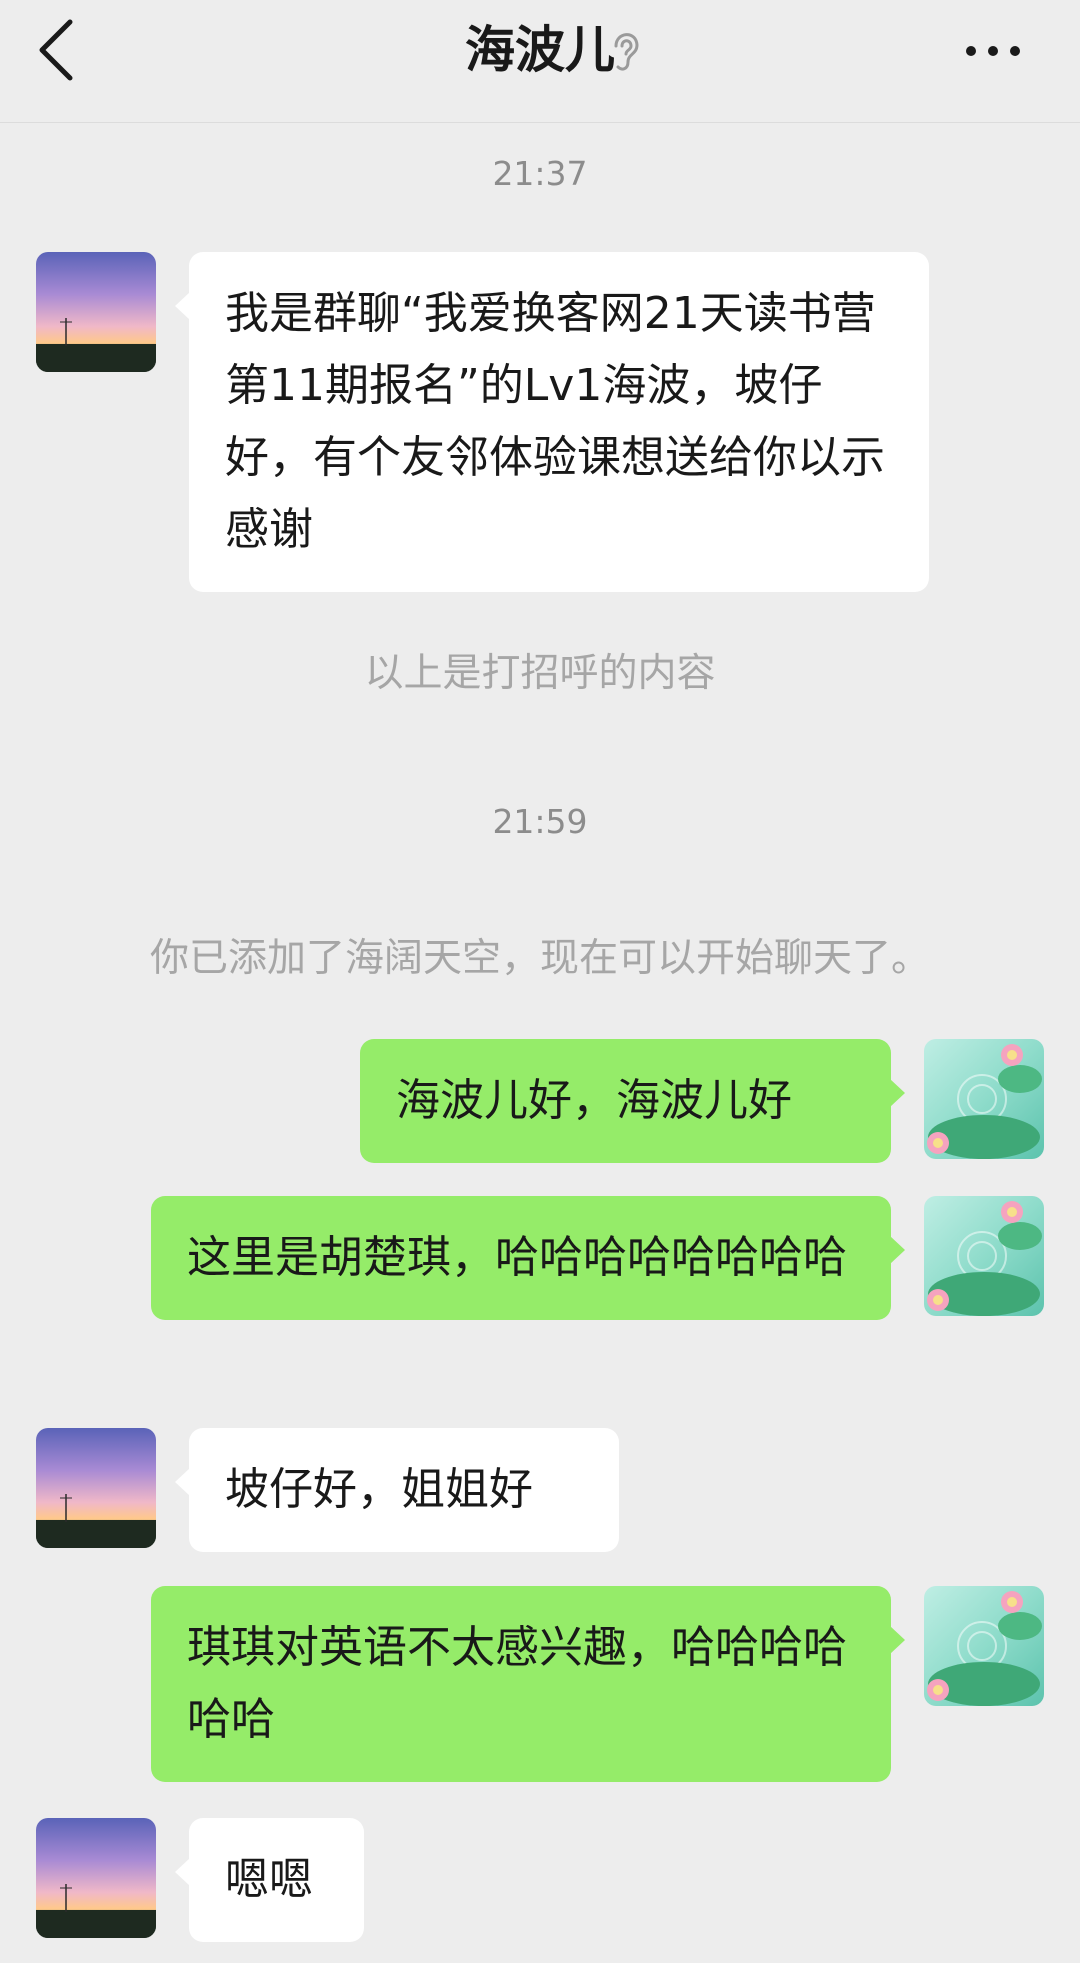 The width and height of the screenshot is (1080, 1963). Describe the element at coordinates (528, 1684) in the screenshot. I see `outgoing-message-bubble: 琪琪对英语不太感兴趣，哈哈哈哈哈哈` at that location.